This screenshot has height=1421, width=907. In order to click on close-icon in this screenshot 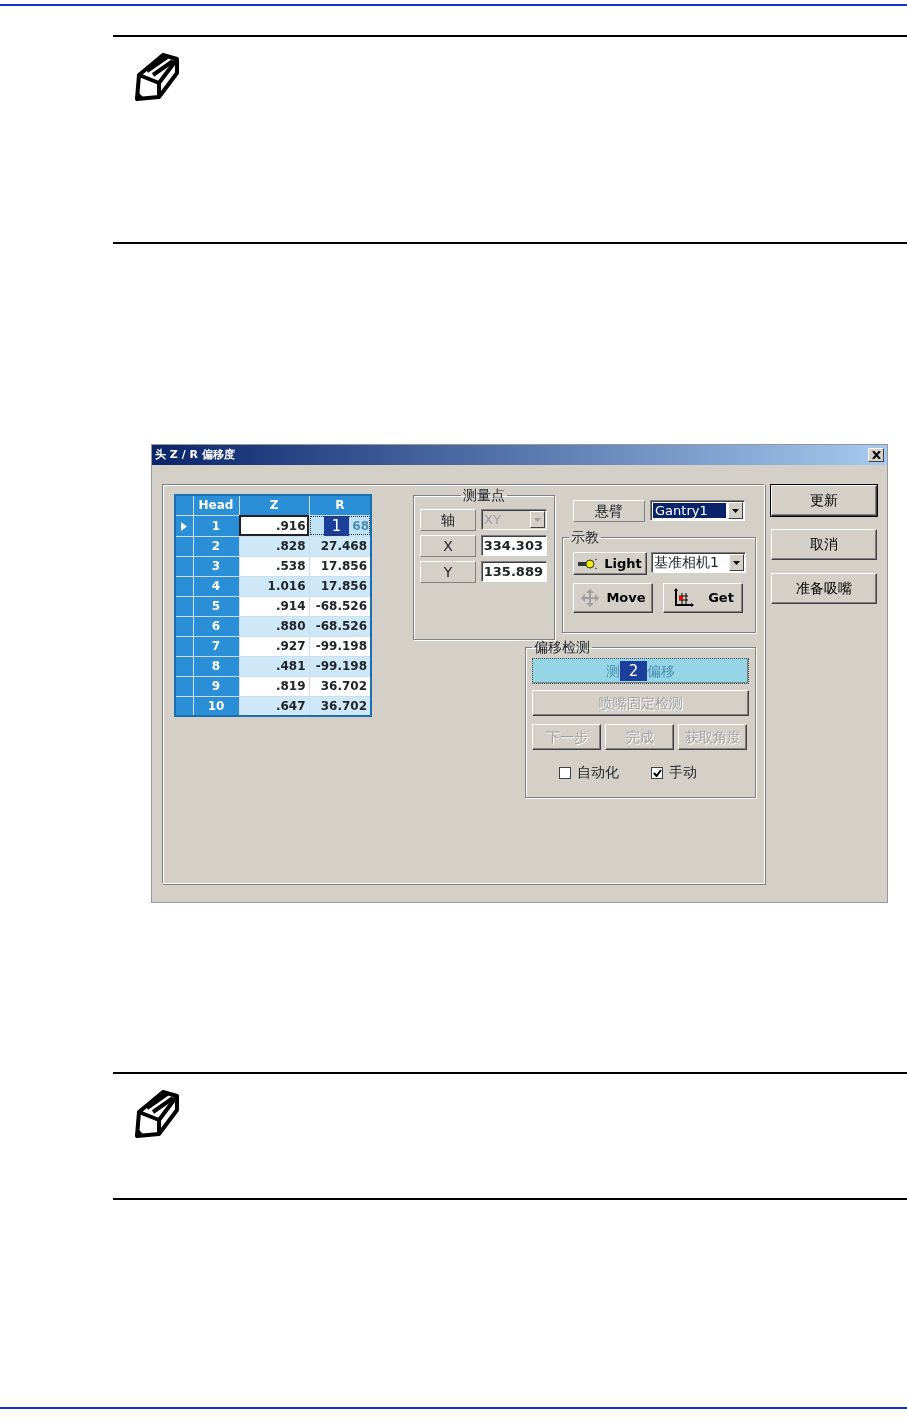, I will do `click(876, 455)`.